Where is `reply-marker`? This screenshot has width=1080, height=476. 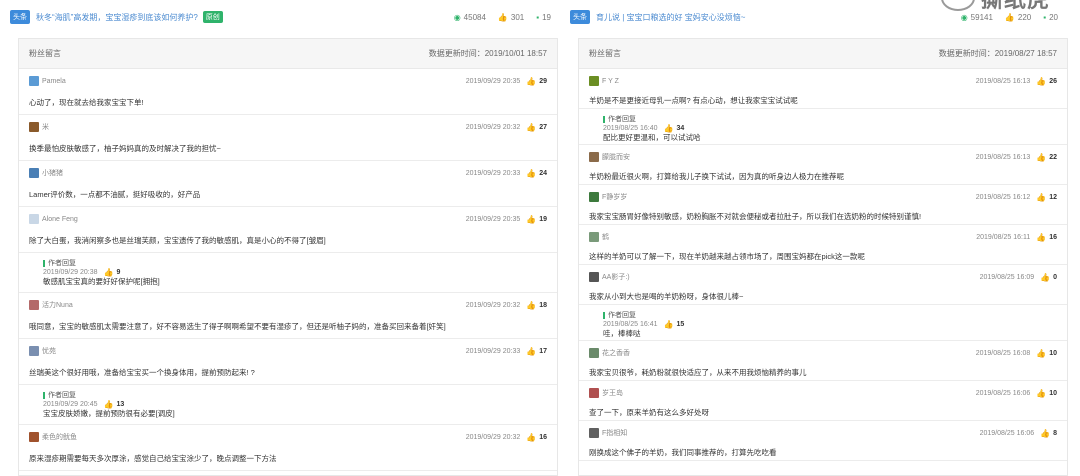 reply-marker is located at coordinates (44, 395).